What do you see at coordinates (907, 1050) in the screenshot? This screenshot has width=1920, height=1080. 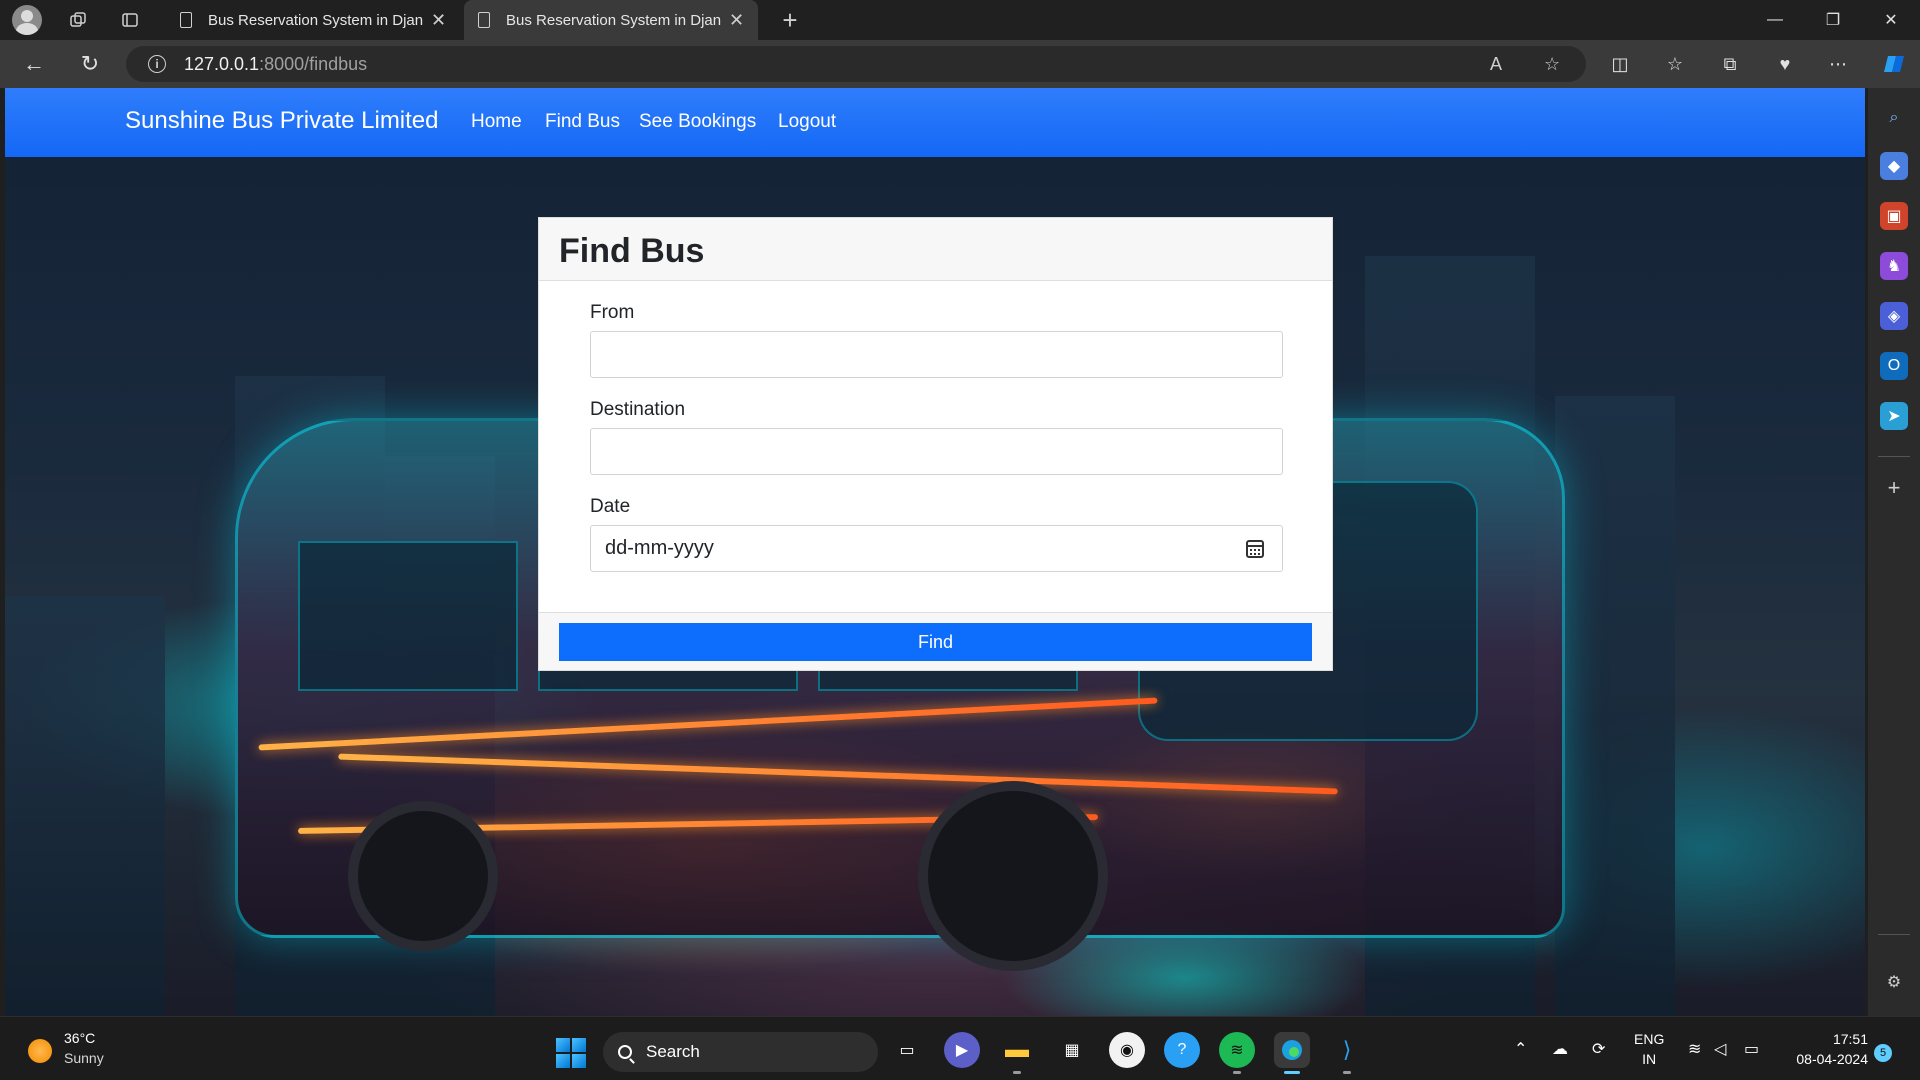 I see `task-view-icon: ▭` at bounding box center [907, 1050].